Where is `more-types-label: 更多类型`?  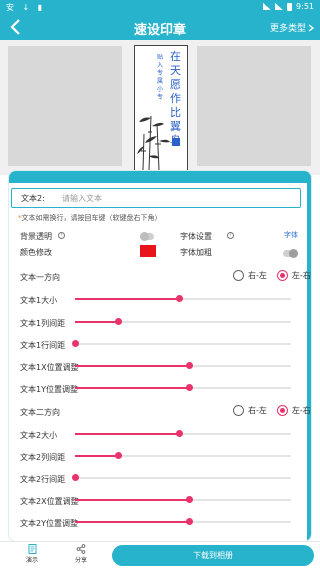
more-types-label: 更多类型 is located at coordinates (287, 29).